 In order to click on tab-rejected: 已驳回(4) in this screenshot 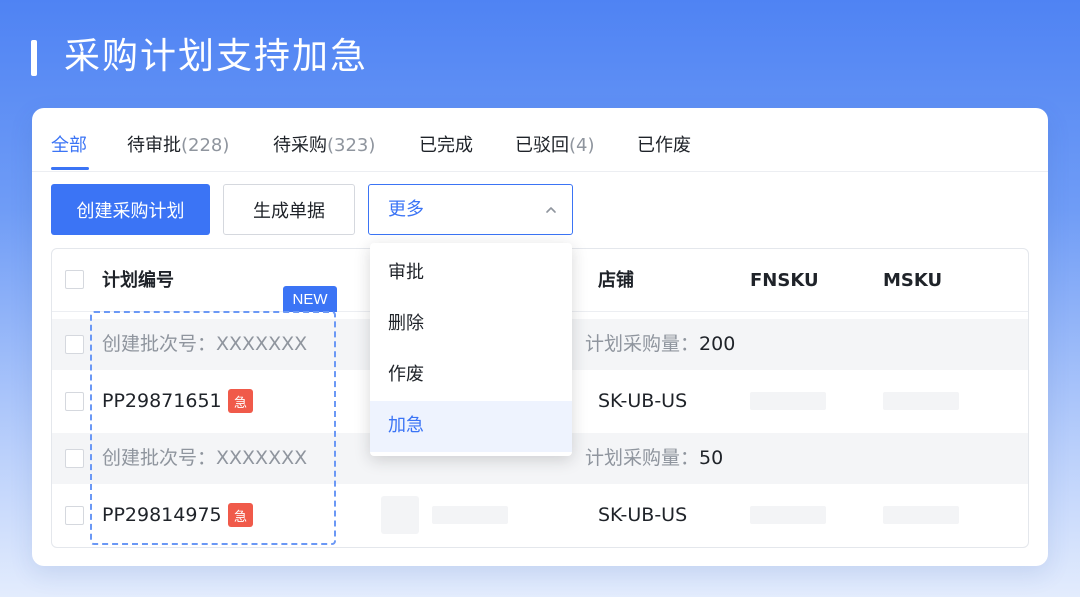, I will do `click(555, 146)`.